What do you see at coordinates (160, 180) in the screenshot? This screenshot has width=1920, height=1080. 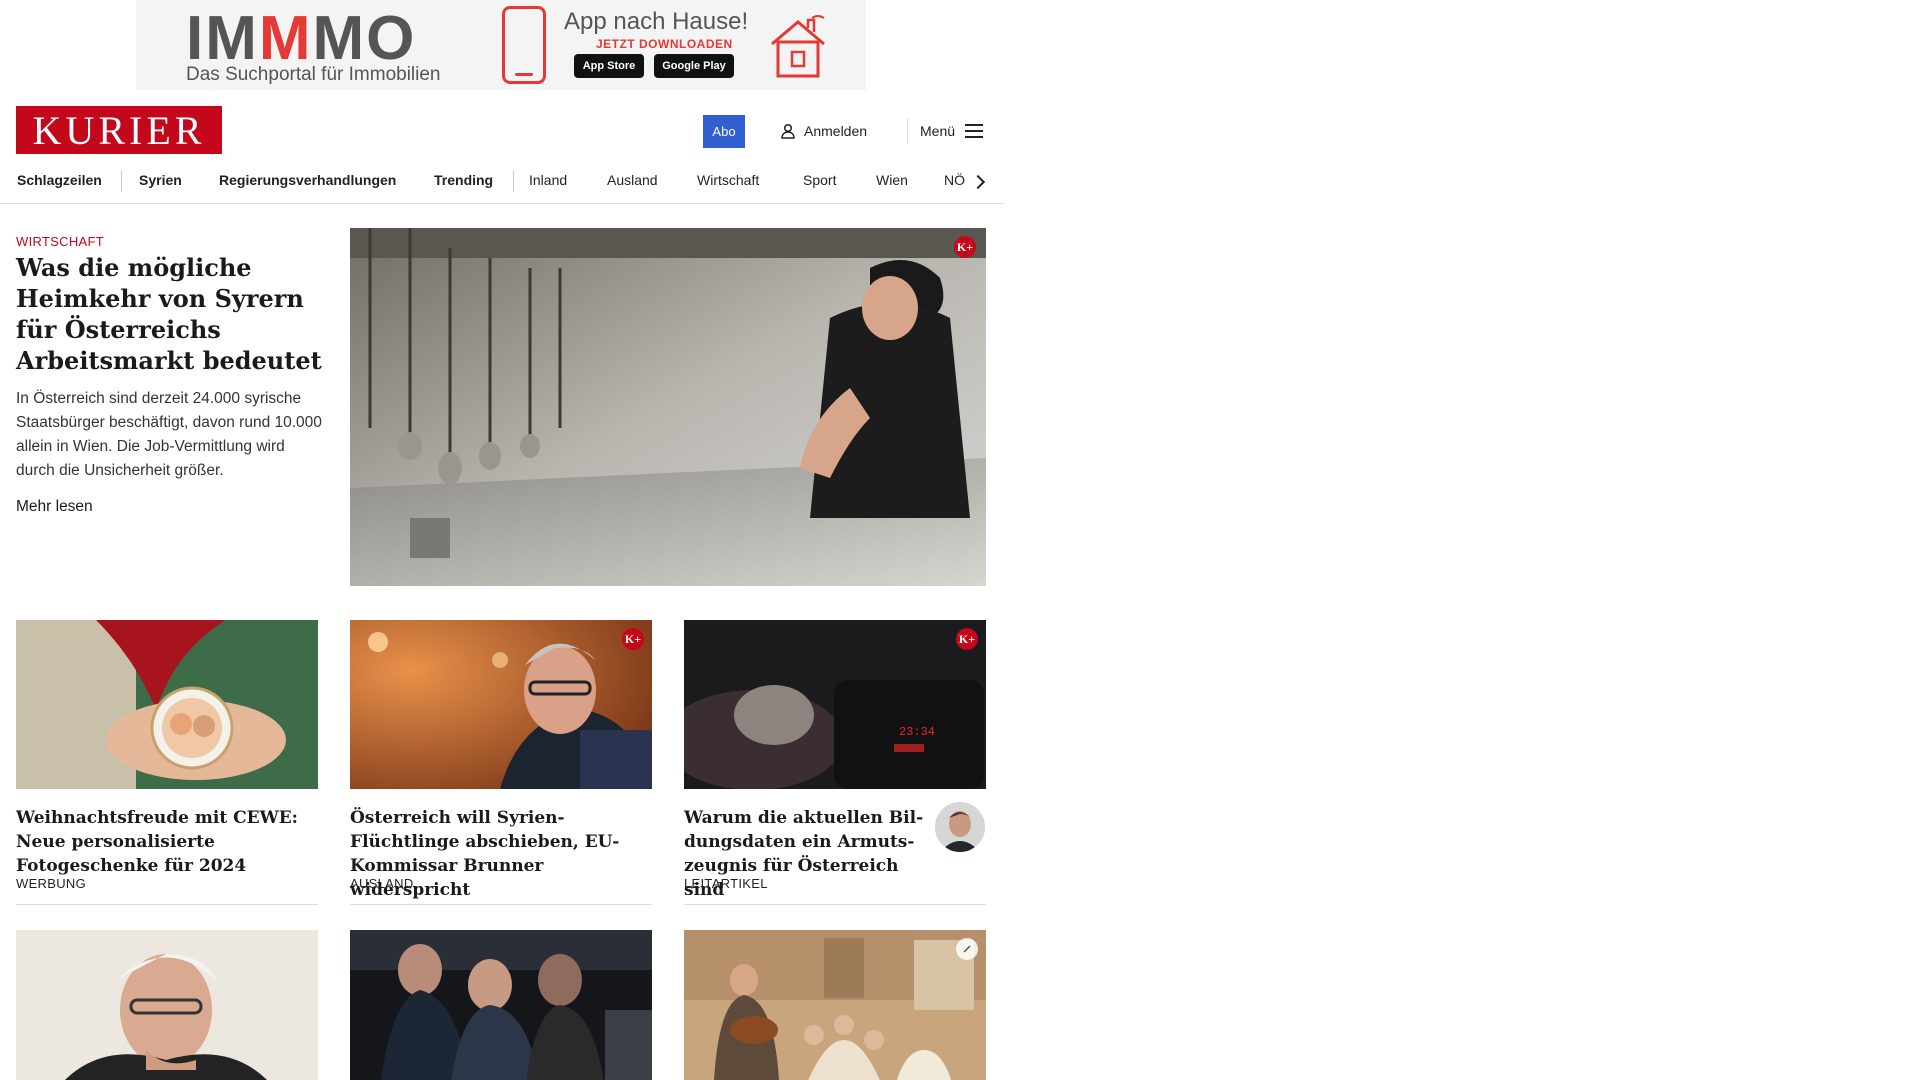 I see `nav-item-syrien: Syrien` at bounding box center [160, 180].